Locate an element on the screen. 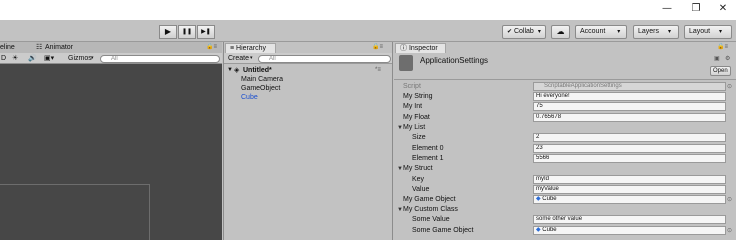  scene-search-input: All is located at coordinates (160, 59).